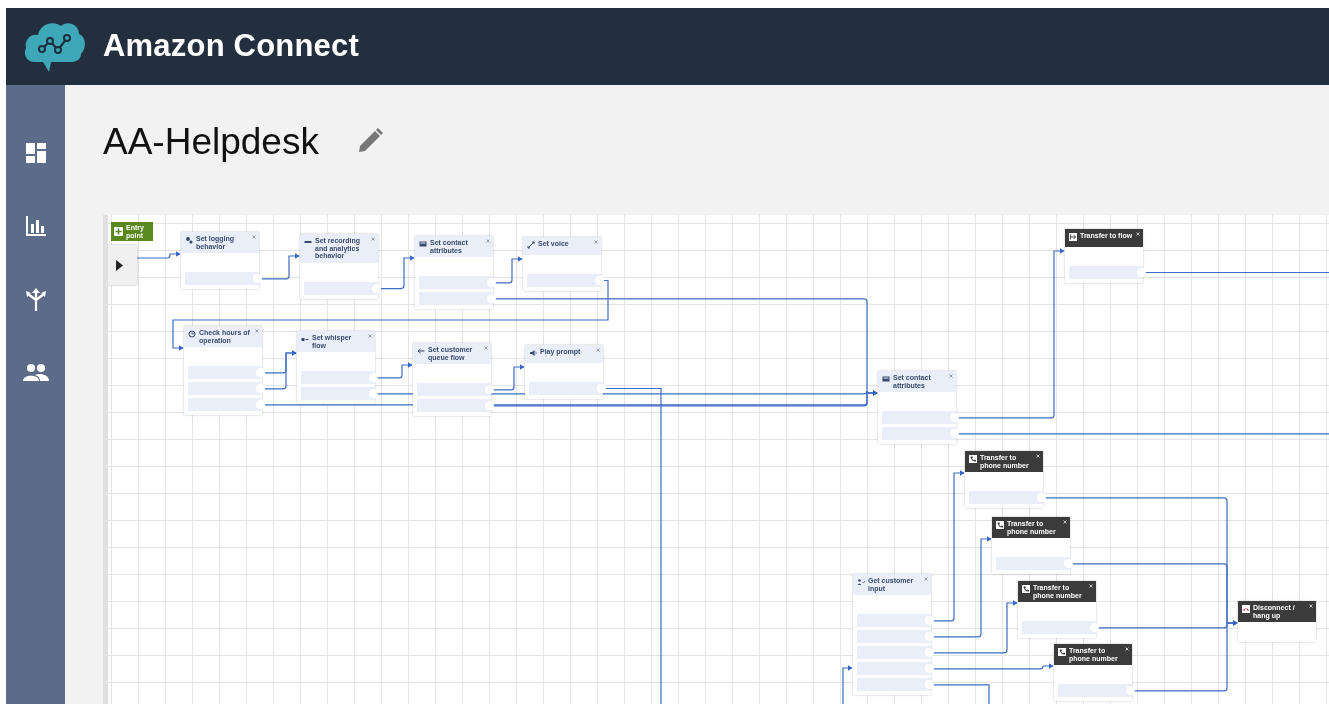 Image resolution: width=1329 pixels, height=704 pixels. What do you see at coordinates (231, 46) in the screenshot?
I see `app-name: Amazon Connect` at bounding box center [231, 46].